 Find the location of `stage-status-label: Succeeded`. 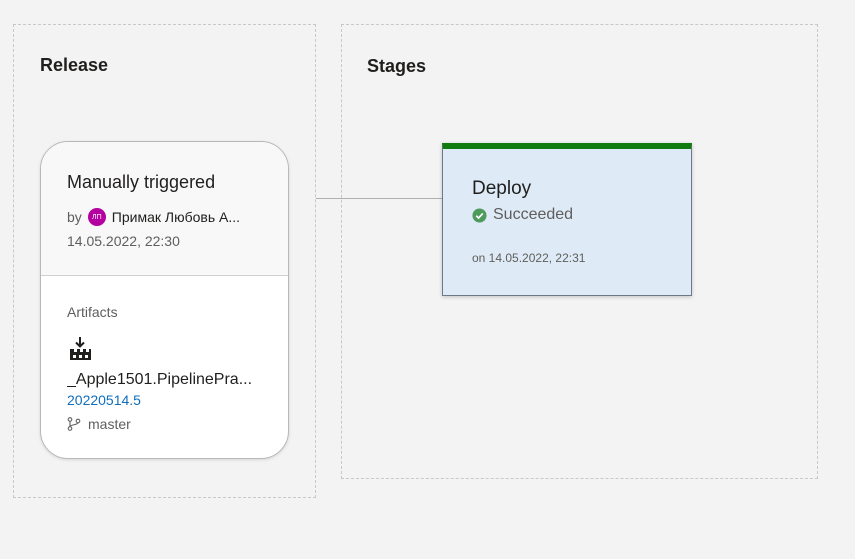

stage-status-label: Succeeded is located at coordinates (533, 214).